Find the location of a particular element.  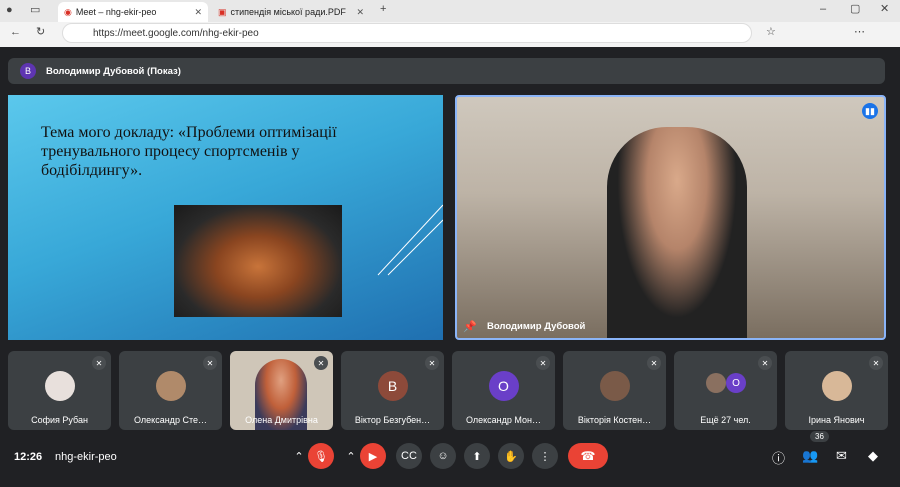

participant-name: Ещё 27 чел. is located at coordinates (725, 420).